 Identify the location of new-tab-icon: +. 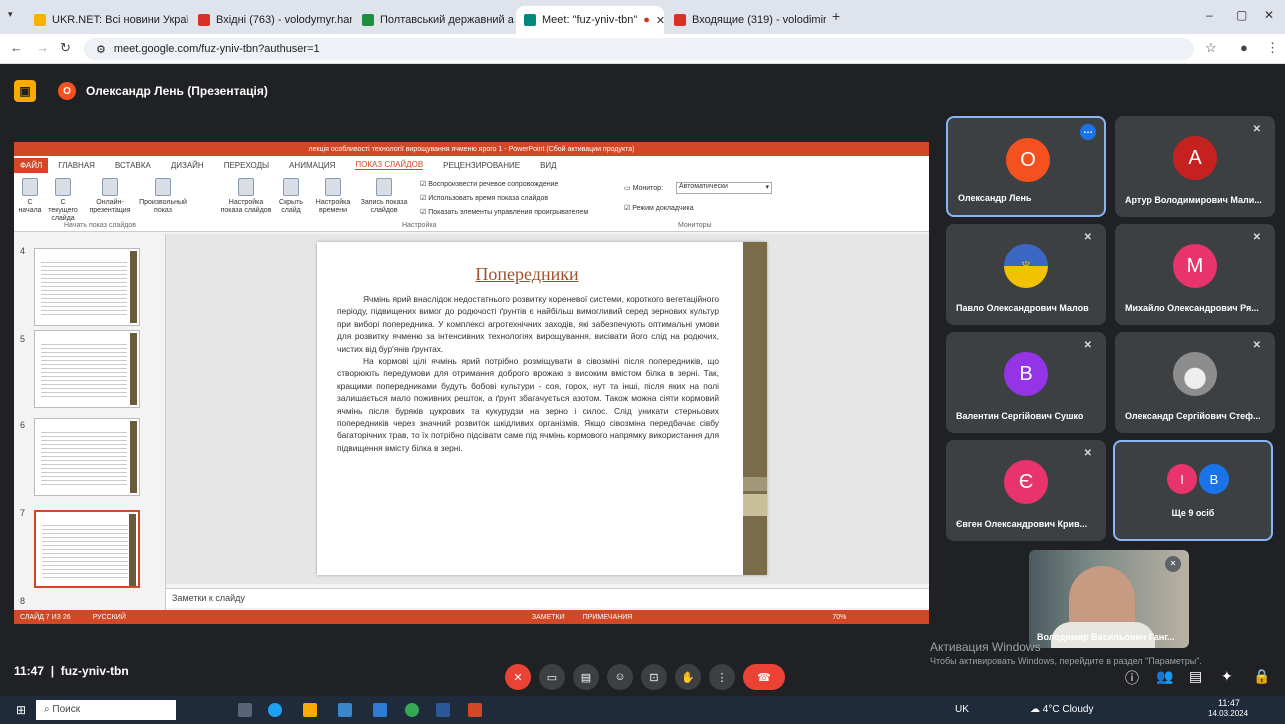
(836, 16).